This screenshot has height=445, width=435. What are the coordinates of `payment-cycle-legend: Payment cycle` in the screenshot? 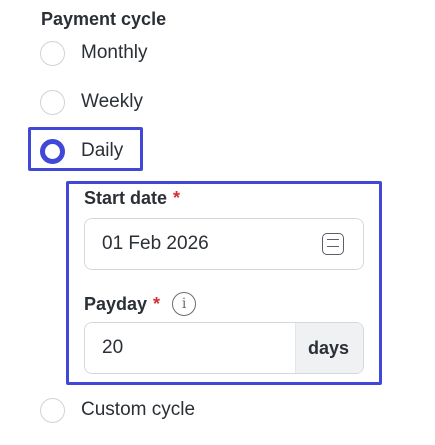 It's located at (104, 19).